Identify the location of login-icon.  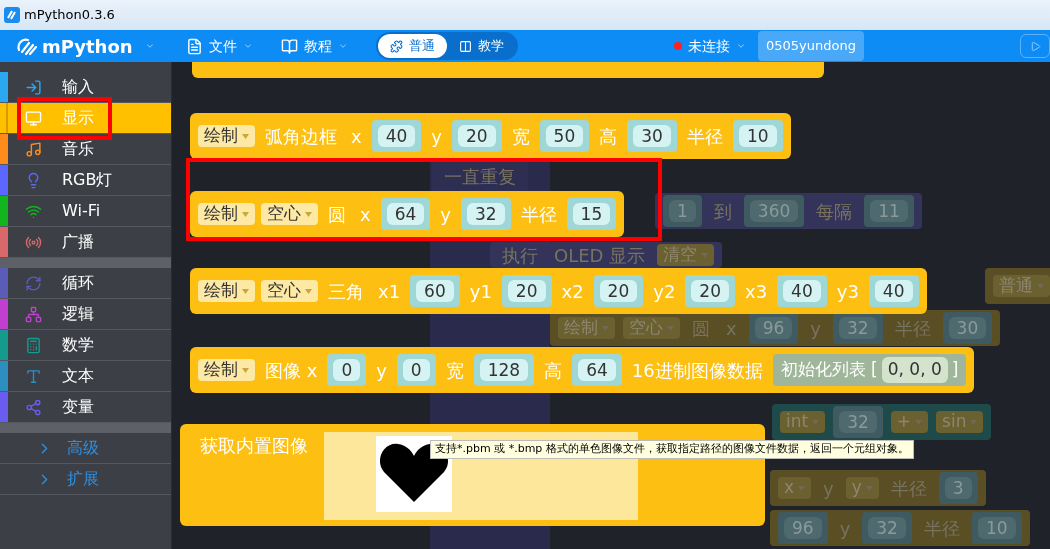
(33, 87).